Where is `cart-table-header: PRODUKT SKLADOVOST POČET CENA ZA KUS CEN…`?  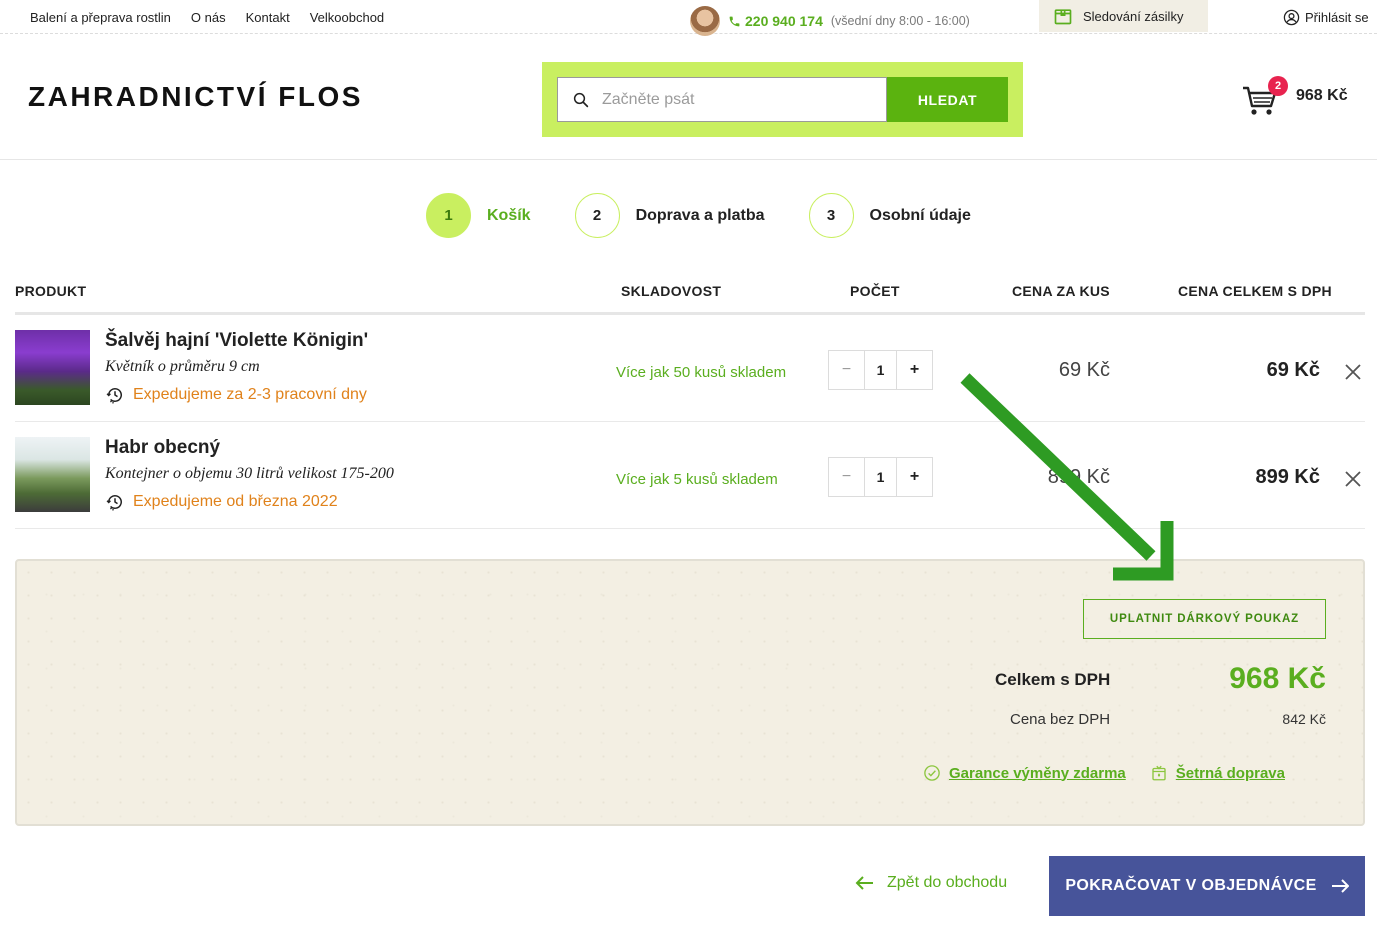 cart-table-header: PRODUKT SKLADOVOST POČET CENA ZA KUS CEN… is located at coordinates (690, 299).